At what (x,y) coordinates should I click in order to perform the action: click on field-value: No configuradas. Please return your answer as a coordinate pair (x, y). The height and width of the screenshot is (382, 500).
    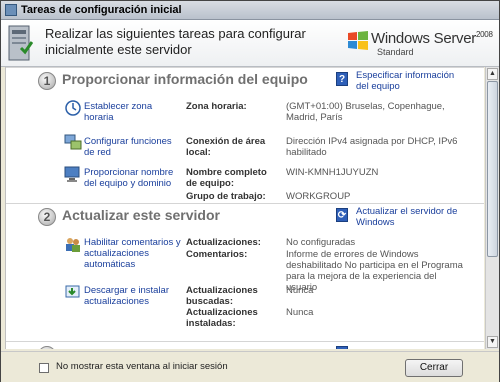
    Looking at the image, I should click on (321, 242).